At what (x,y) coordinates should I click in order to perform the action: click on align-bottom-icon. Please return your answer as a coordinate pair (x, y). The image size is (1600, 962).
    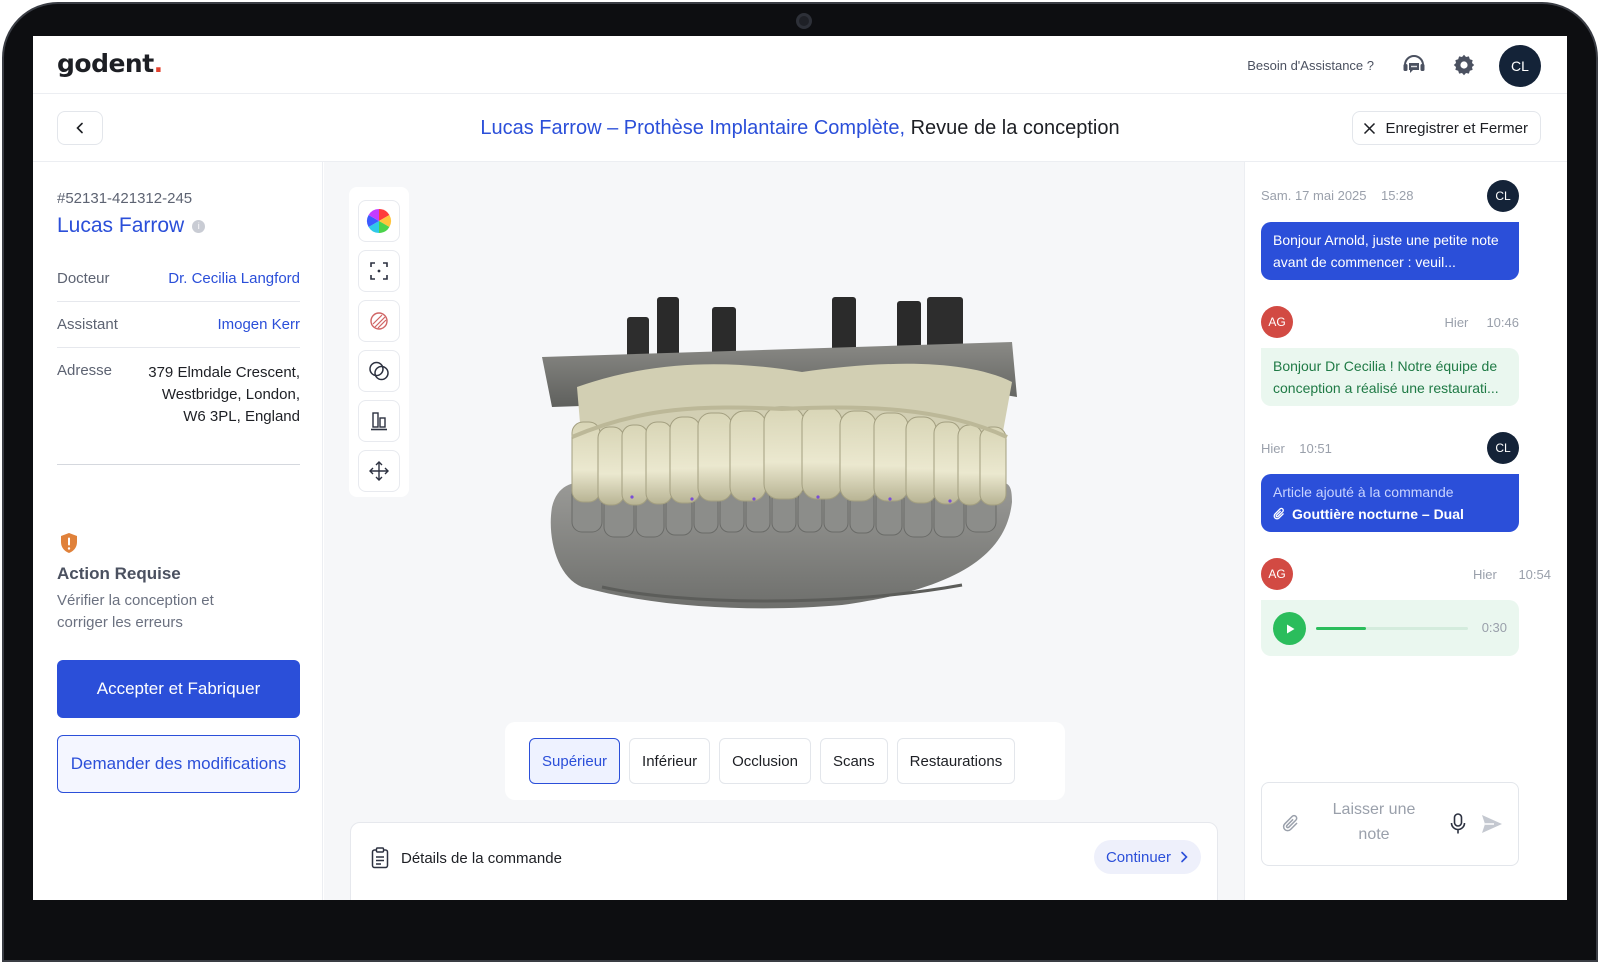
    Looking at the image, I should click on (379, 421).